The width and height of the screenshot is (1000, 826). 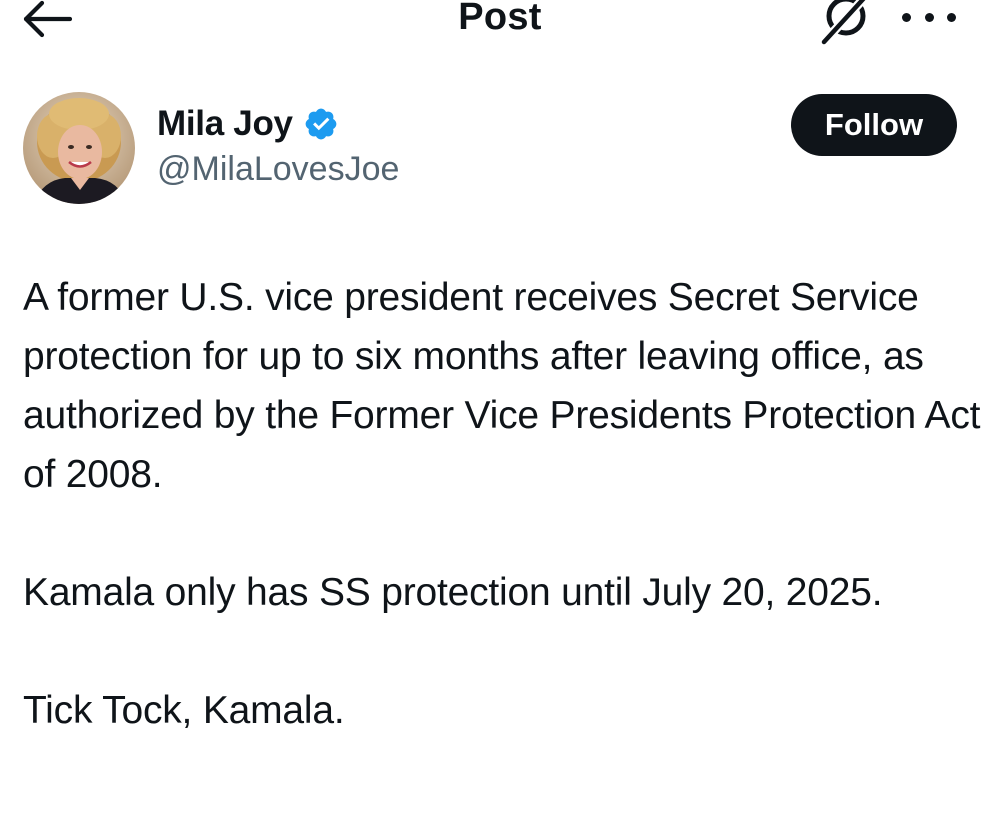 What do you see at coordinates (906, 17) in the screenshot?
I see `more-horizontal-icon` at bounding box center [906, 17].